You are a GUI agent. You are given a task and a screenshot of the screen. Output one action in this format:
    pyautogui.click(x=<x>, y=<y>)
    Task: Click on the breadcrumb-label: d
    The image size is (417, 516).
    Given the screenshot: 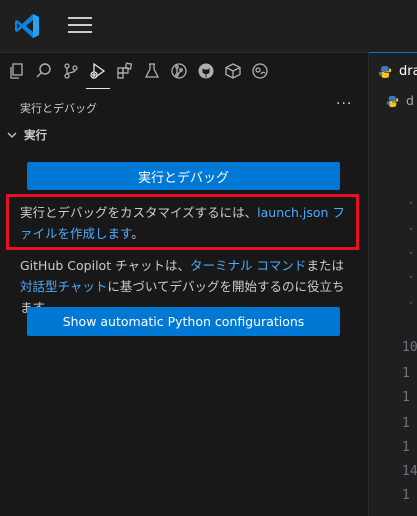 What is the action you would take?
    pyautogui.click(x=410, y=100)
    